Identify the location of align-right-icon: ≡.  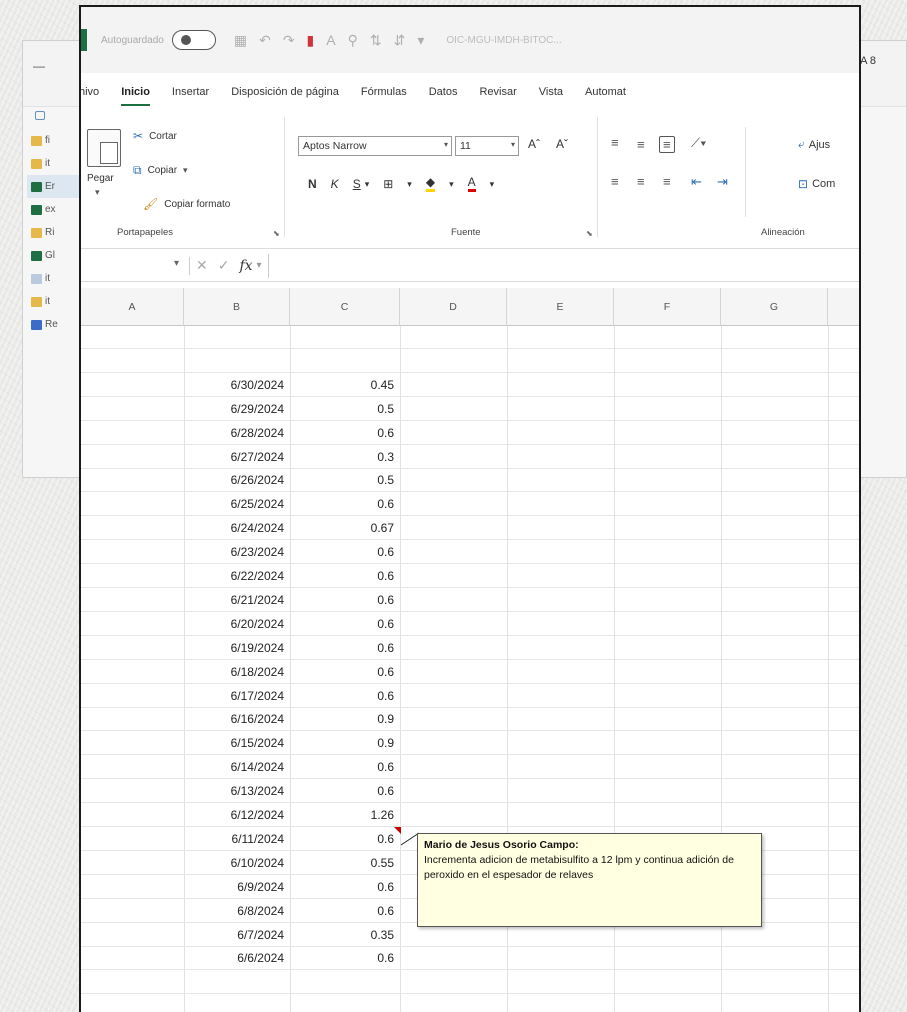
(667, 181).